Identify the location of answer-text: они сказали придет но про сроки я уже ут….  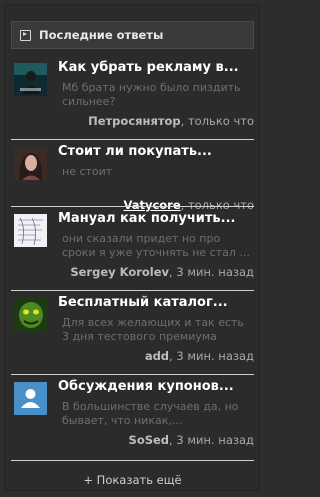
(156, 245).